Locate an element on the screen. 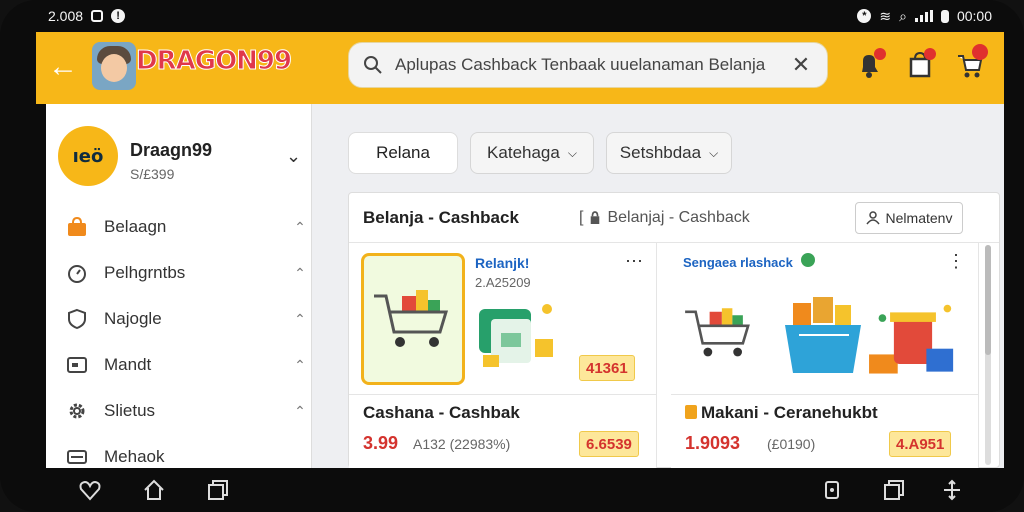  system-nav-bar is located at coordinates (520, 490).